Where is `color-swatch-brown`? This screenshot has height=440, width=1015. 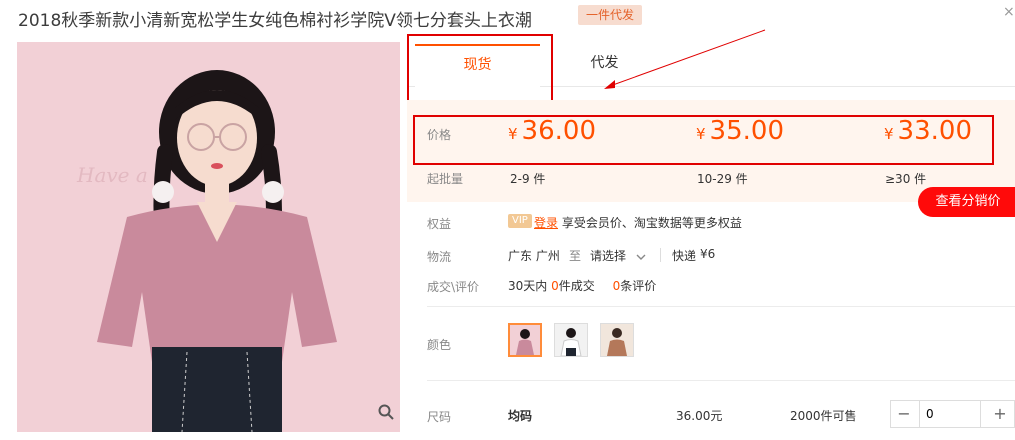 color-swatch-brown is located at coordinates (617, 340).